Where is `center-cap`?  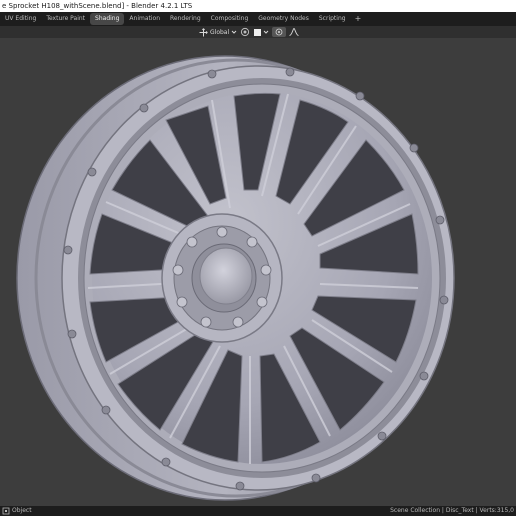
center-cap is located at coordinates (226, 276).